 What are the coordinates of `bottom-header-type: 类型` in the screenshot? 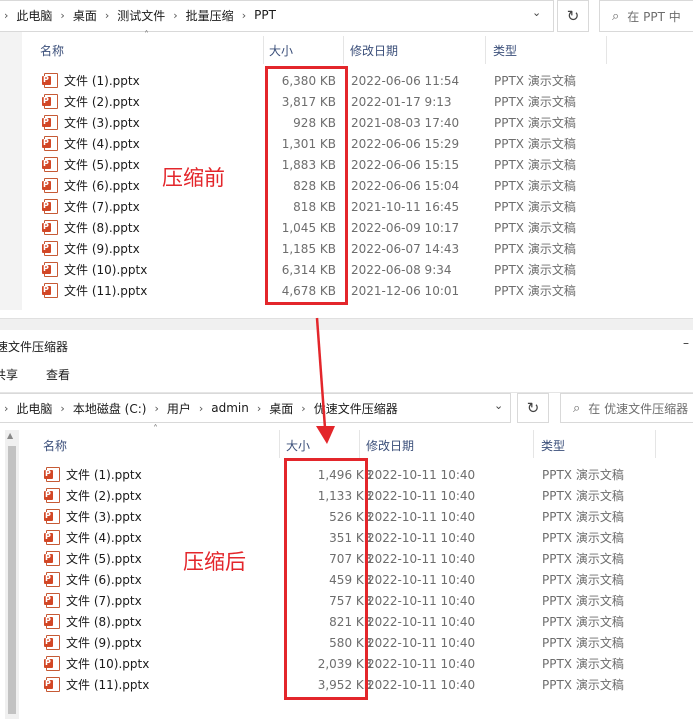 It's located at (553, 445).